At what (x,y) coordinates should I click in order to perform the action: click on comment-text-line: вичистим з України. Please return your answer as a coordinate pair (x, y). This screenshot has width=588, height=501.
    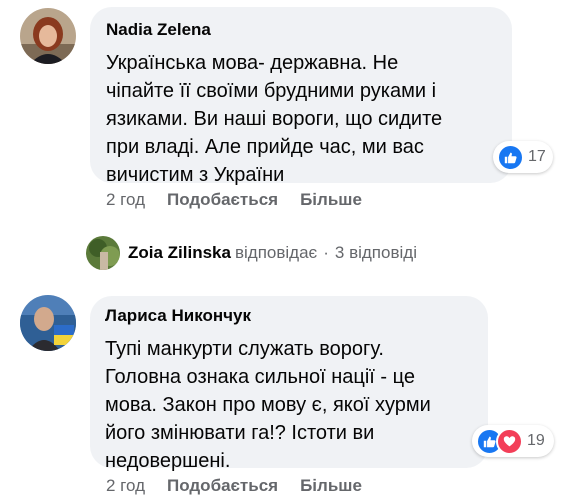
    Looking at the image, I should click on (195, 175).